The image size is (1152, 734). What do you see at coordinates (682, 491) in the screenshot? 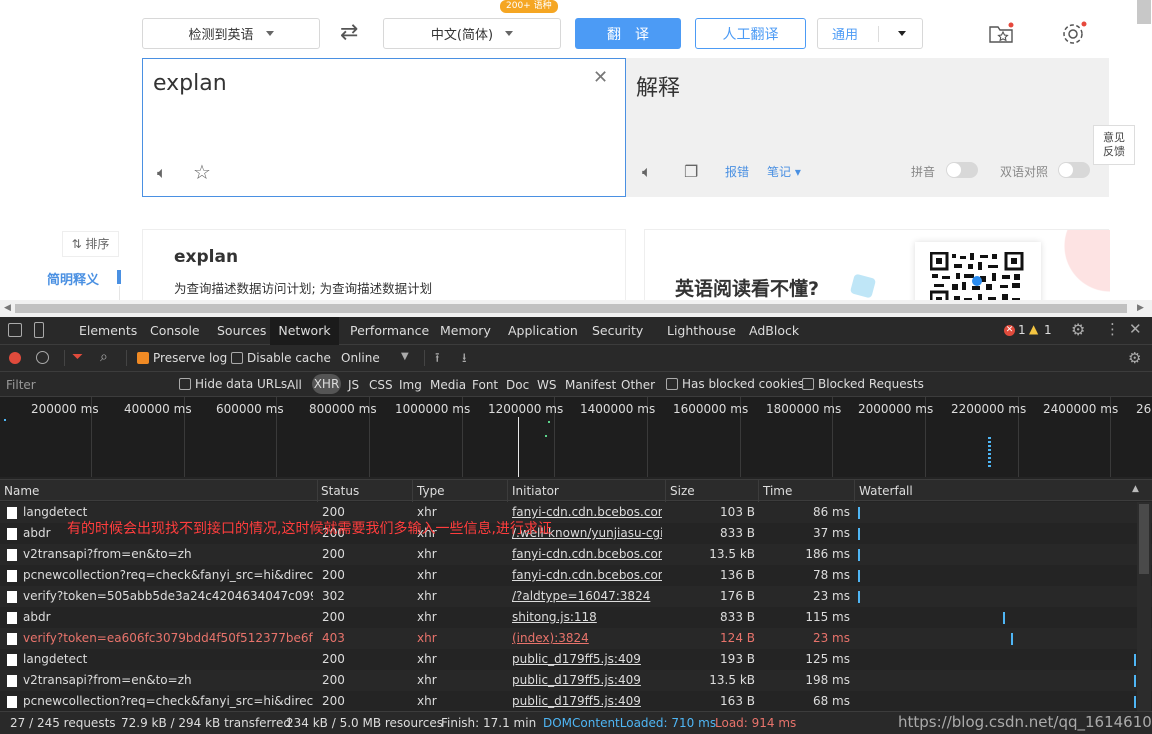
I see `column-size: Size` at bounding box center [682, 491].